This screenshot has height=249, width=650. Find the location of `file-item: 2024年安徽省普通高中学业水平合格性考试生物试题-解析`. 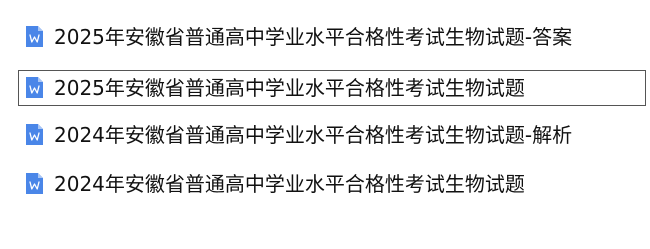

file-item: 2024年安徽省普通高中学业水平合格性考试生物试题-解析 is located at coordinates (332, 135).